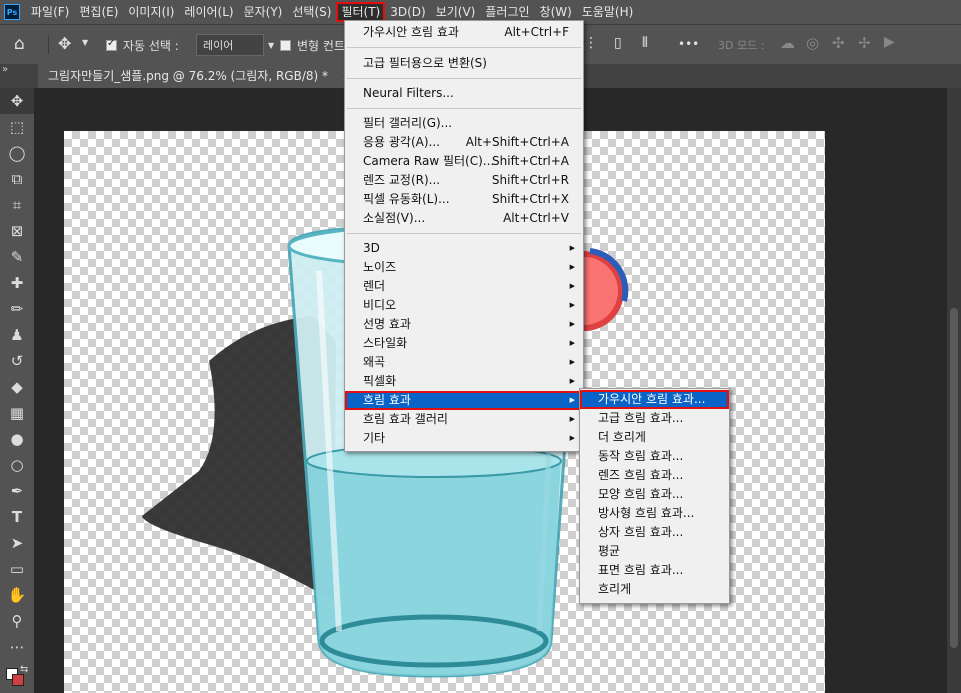 Image resolution: width=961 pixels, height=693 pixels. I want to click on blur-more: 더 흐리게, so click(654, 437).